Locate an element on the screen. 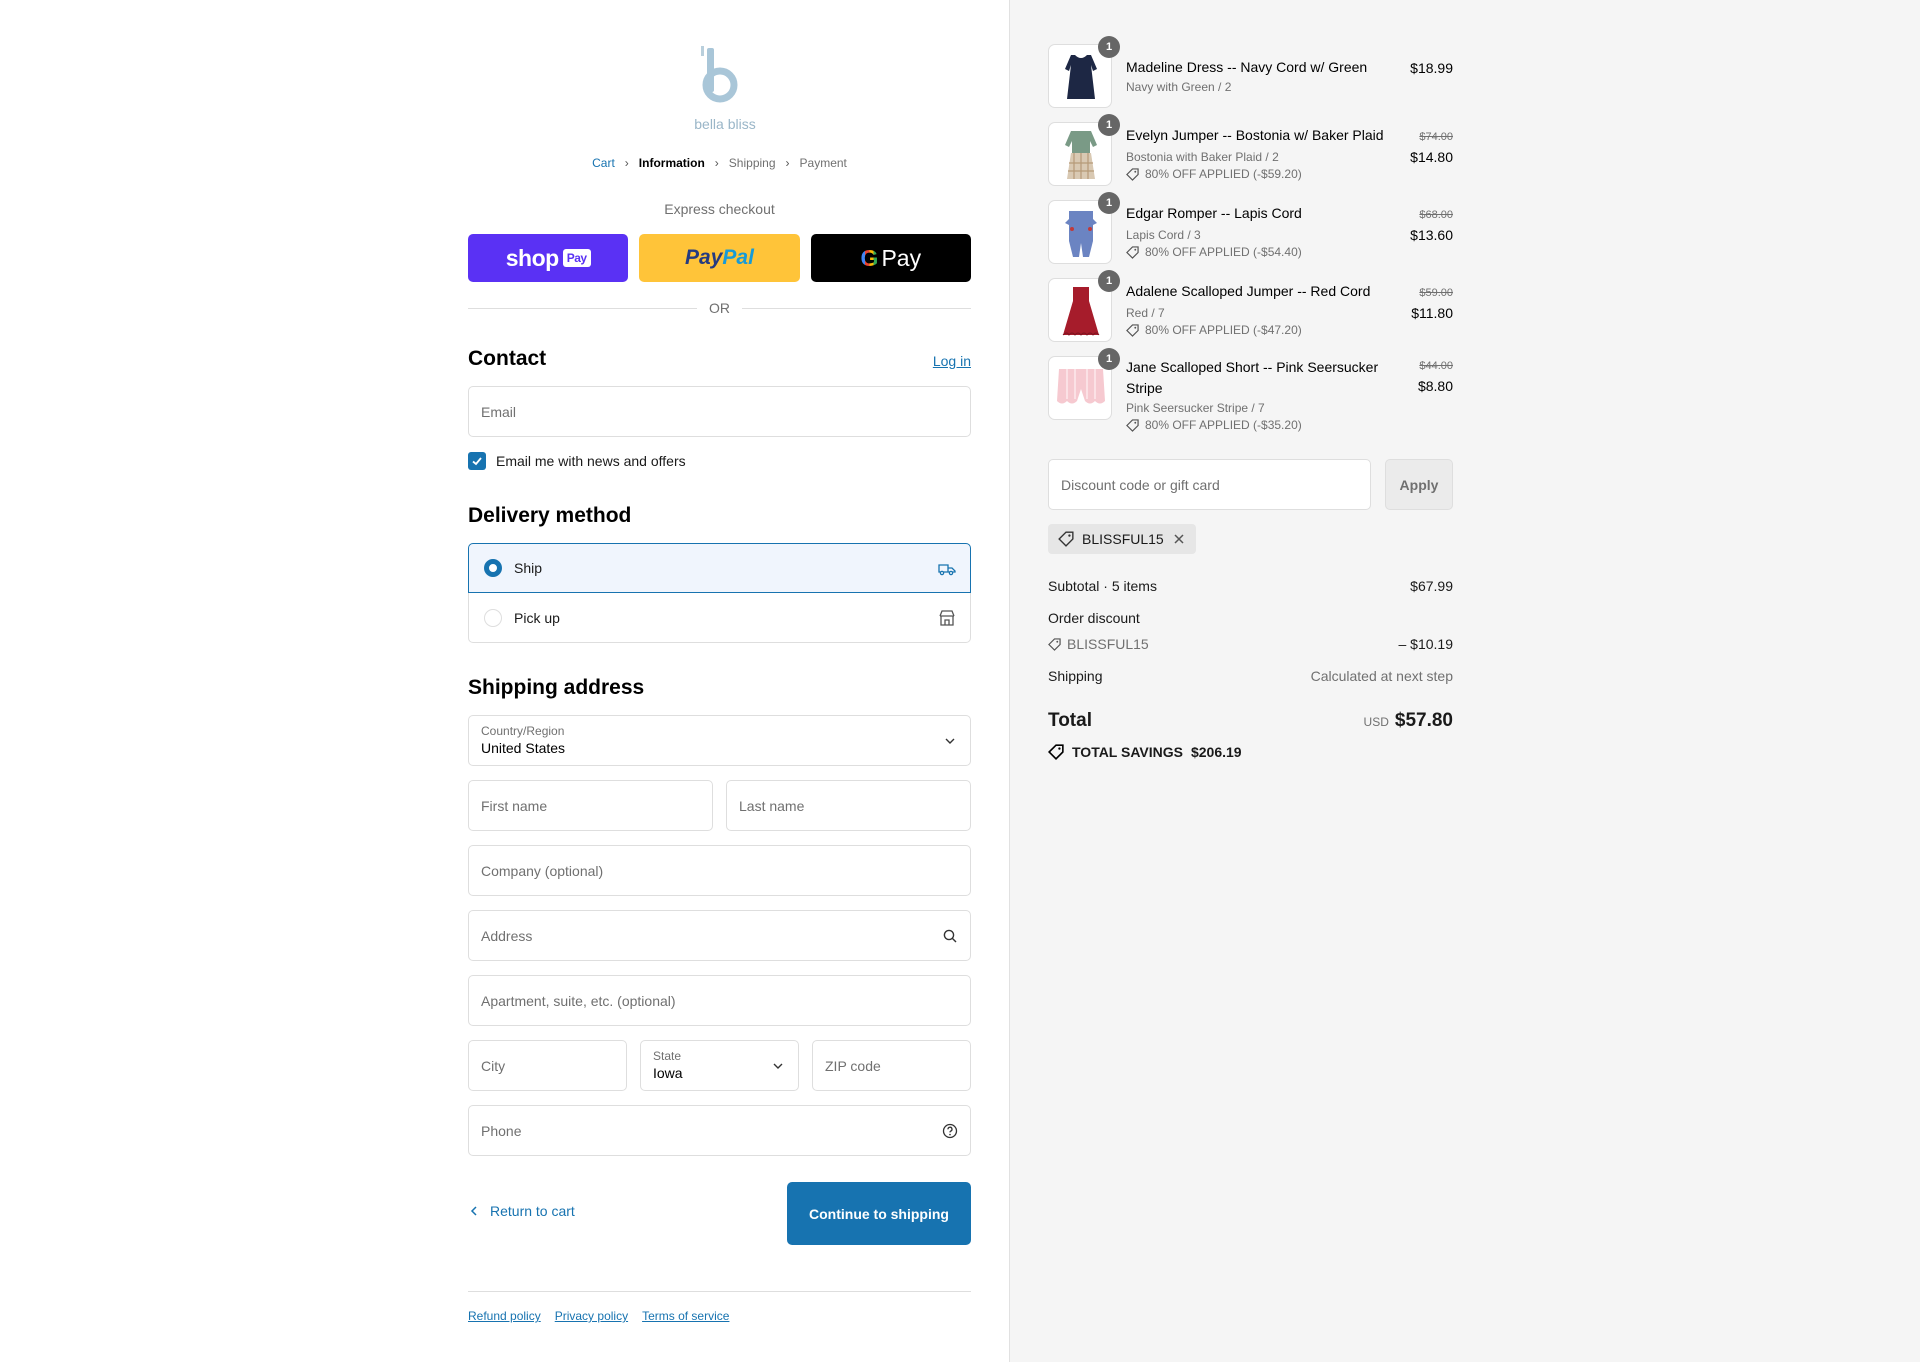  express-checkout-title: Express checkout is located at coordinates (719, 209).